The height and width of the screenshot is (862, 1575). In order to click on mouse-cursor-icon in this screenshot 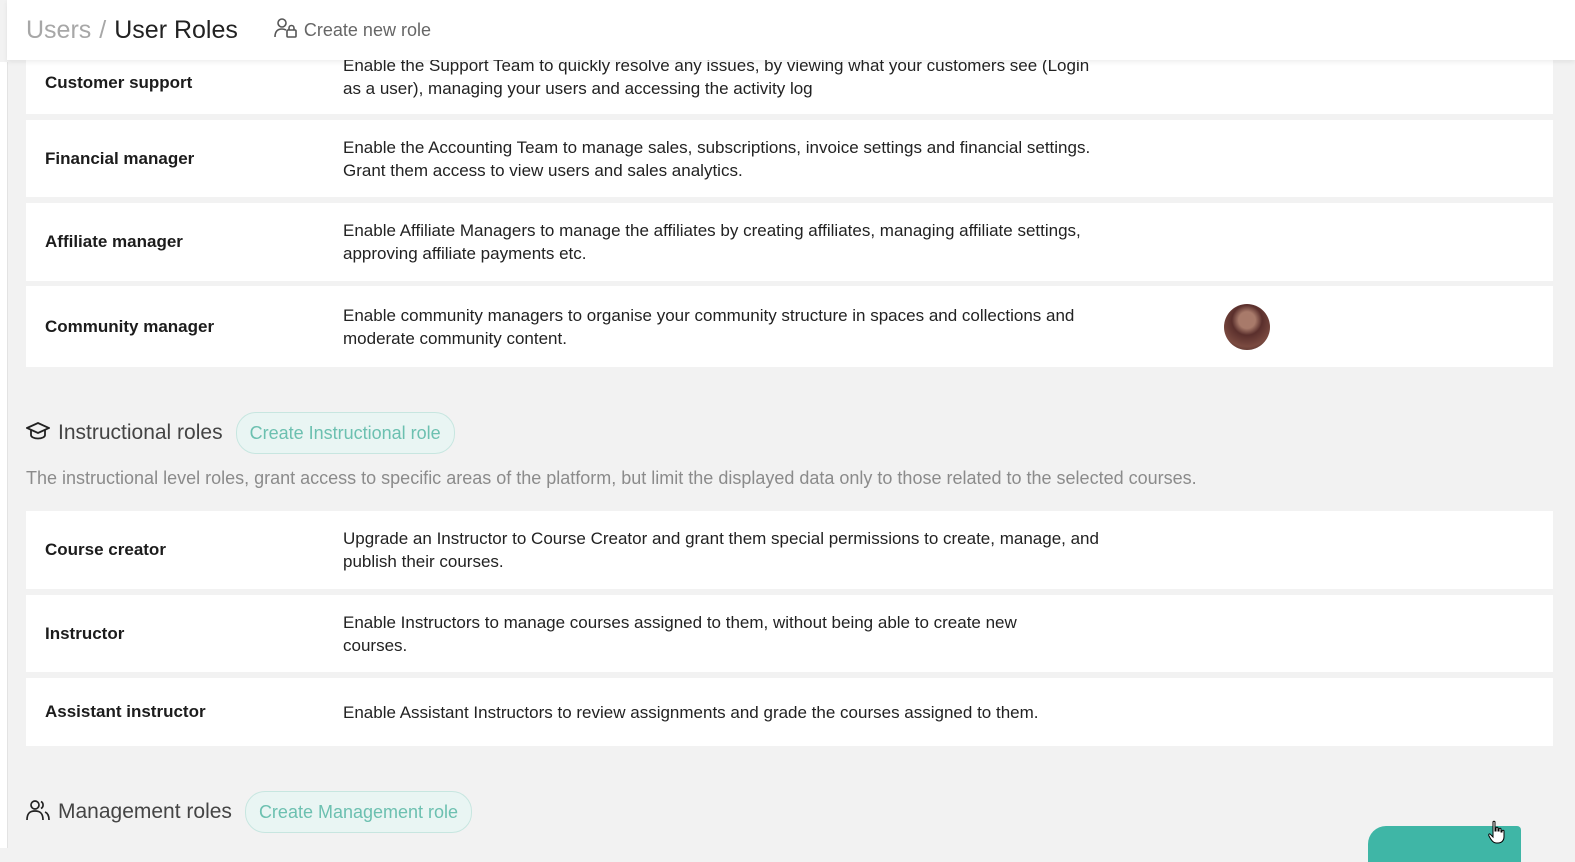, I will do `click(1496, 834)`.